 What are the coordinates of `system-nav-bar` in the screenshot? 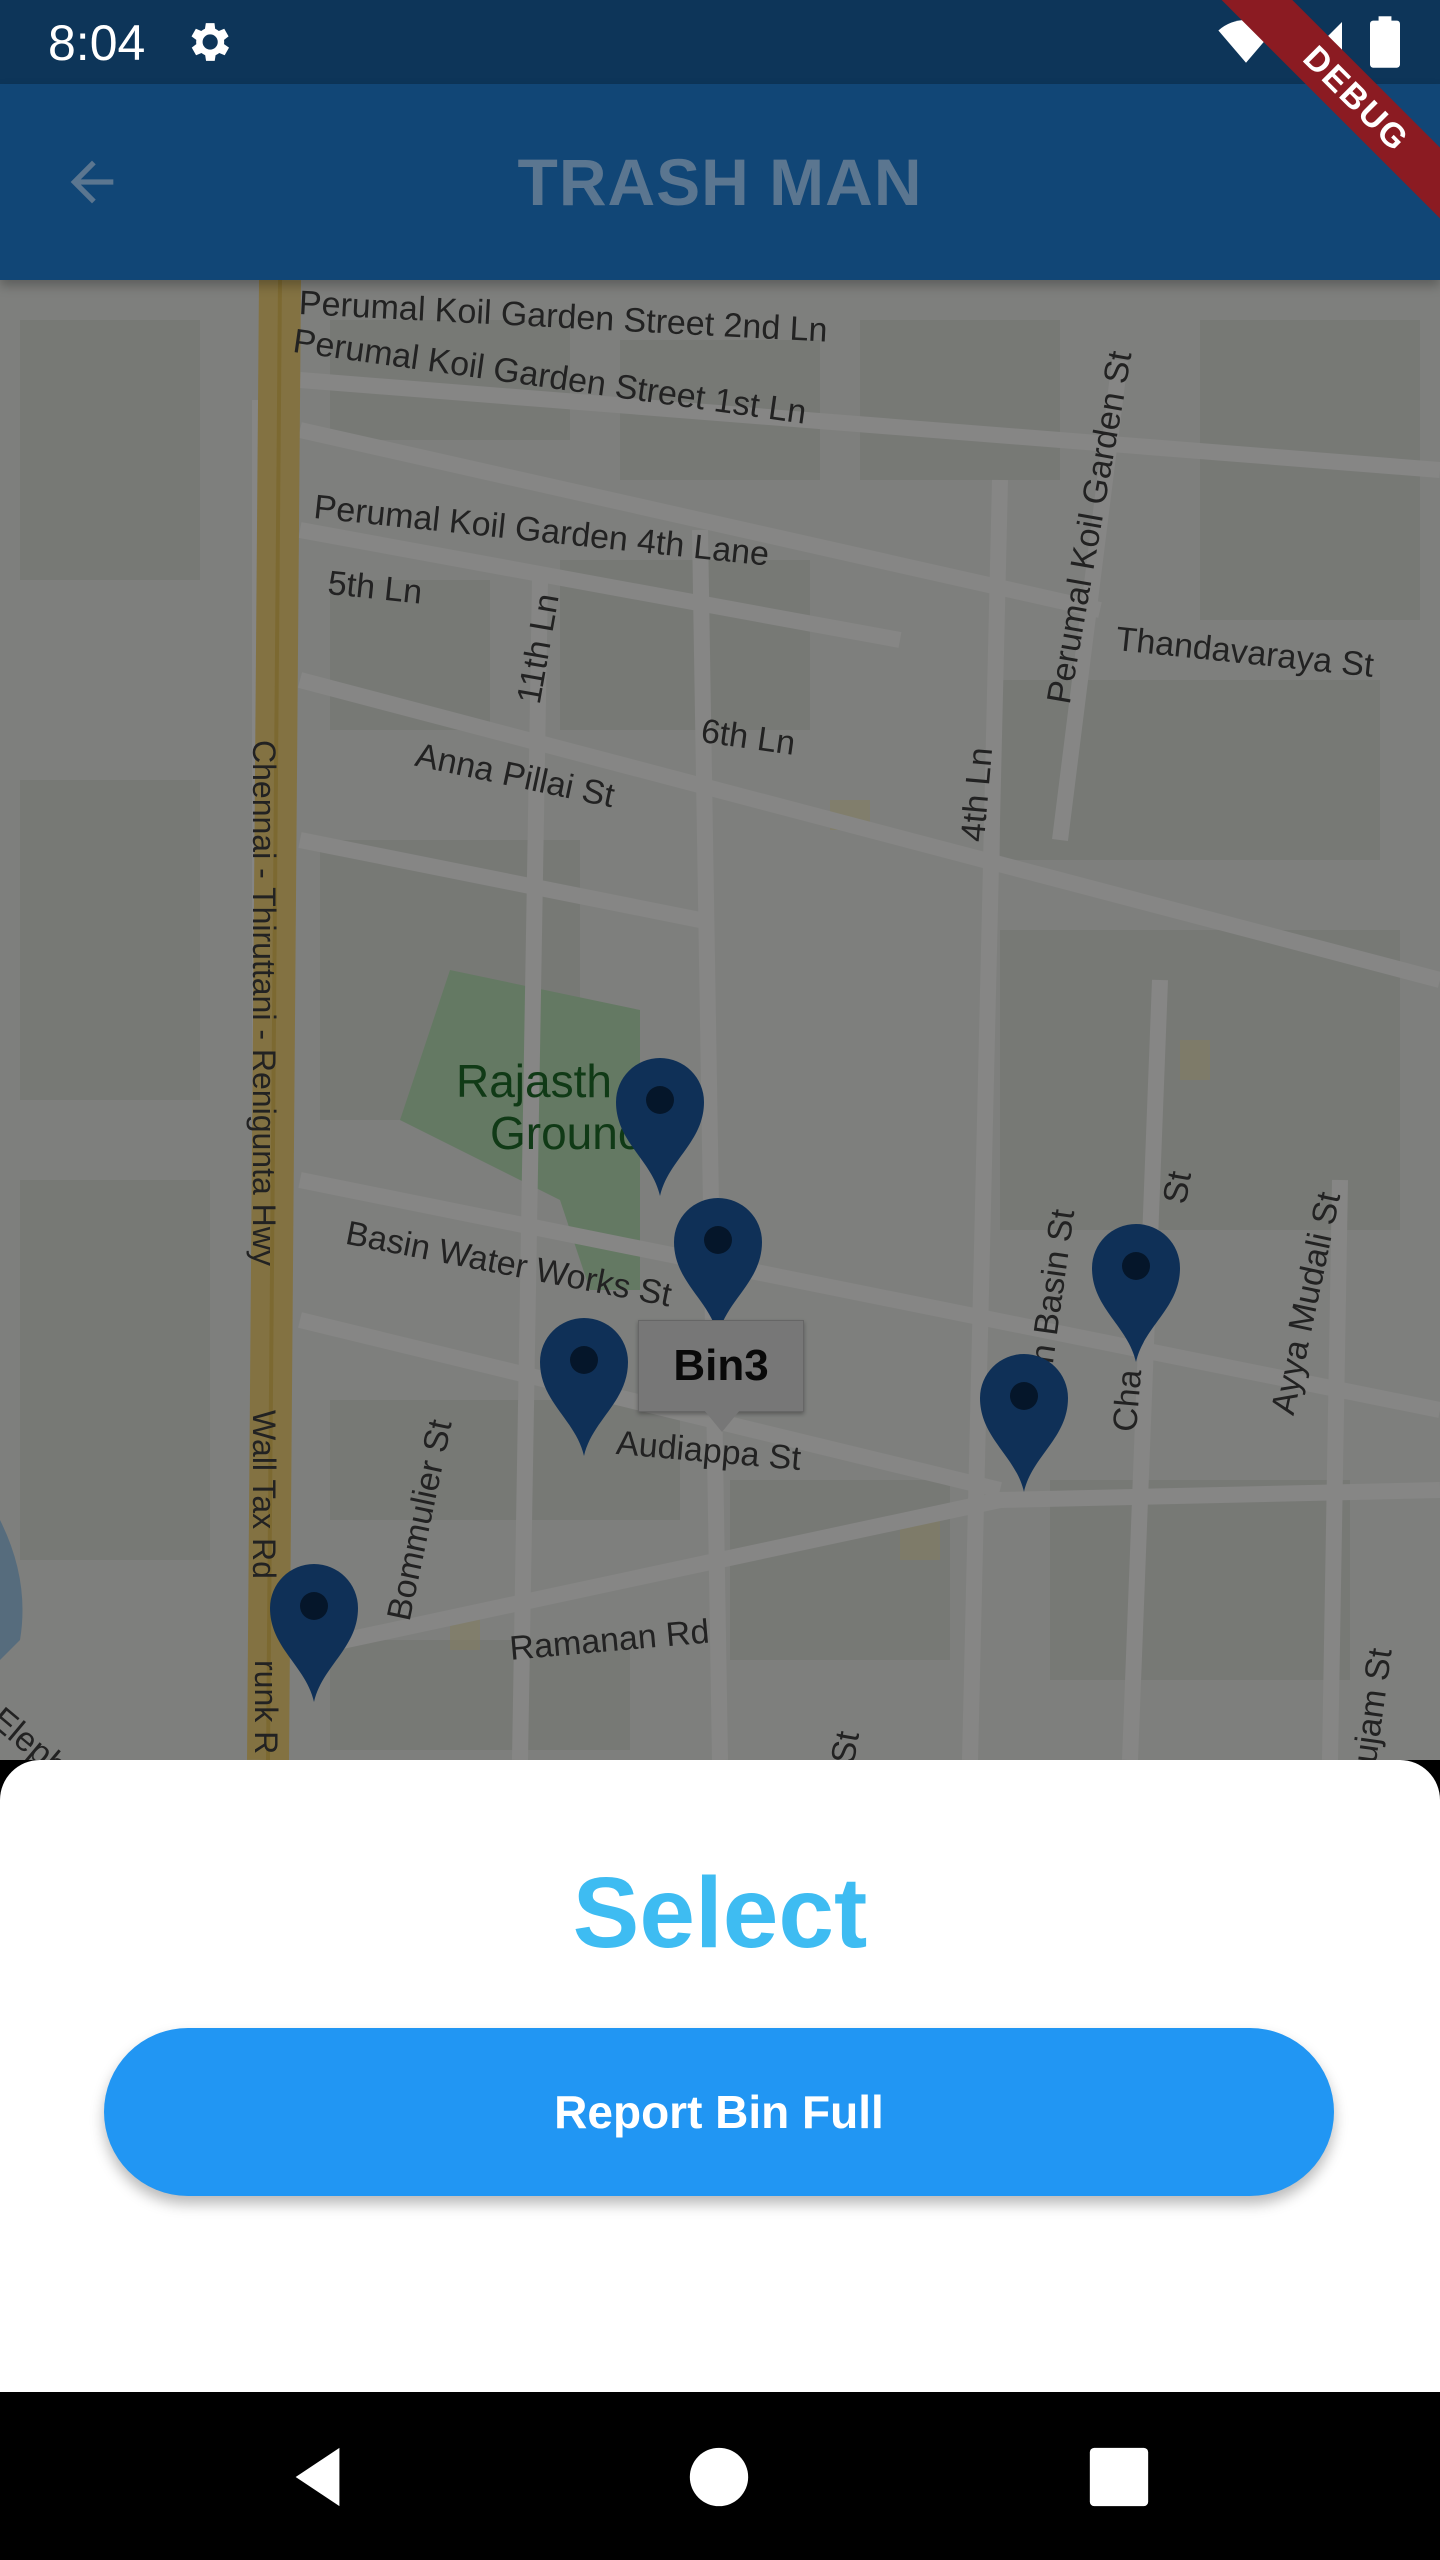 It's located at (720, 2476).